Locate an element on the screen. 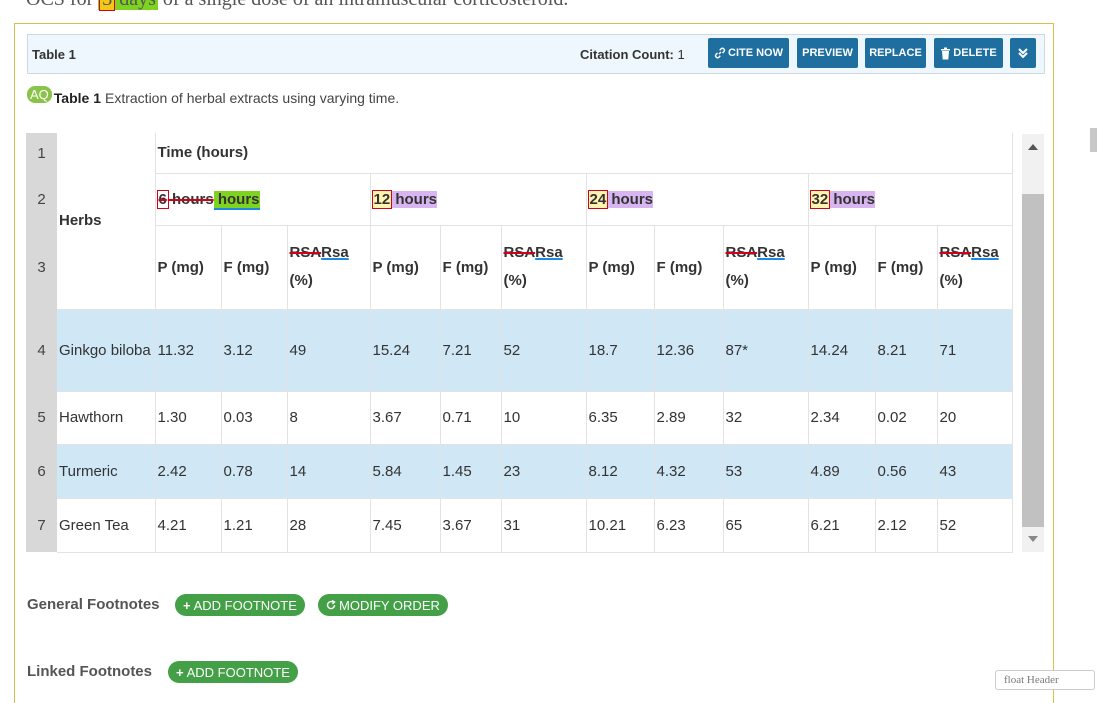  value-cell: 2.12 is located at coordinates (906, 525).